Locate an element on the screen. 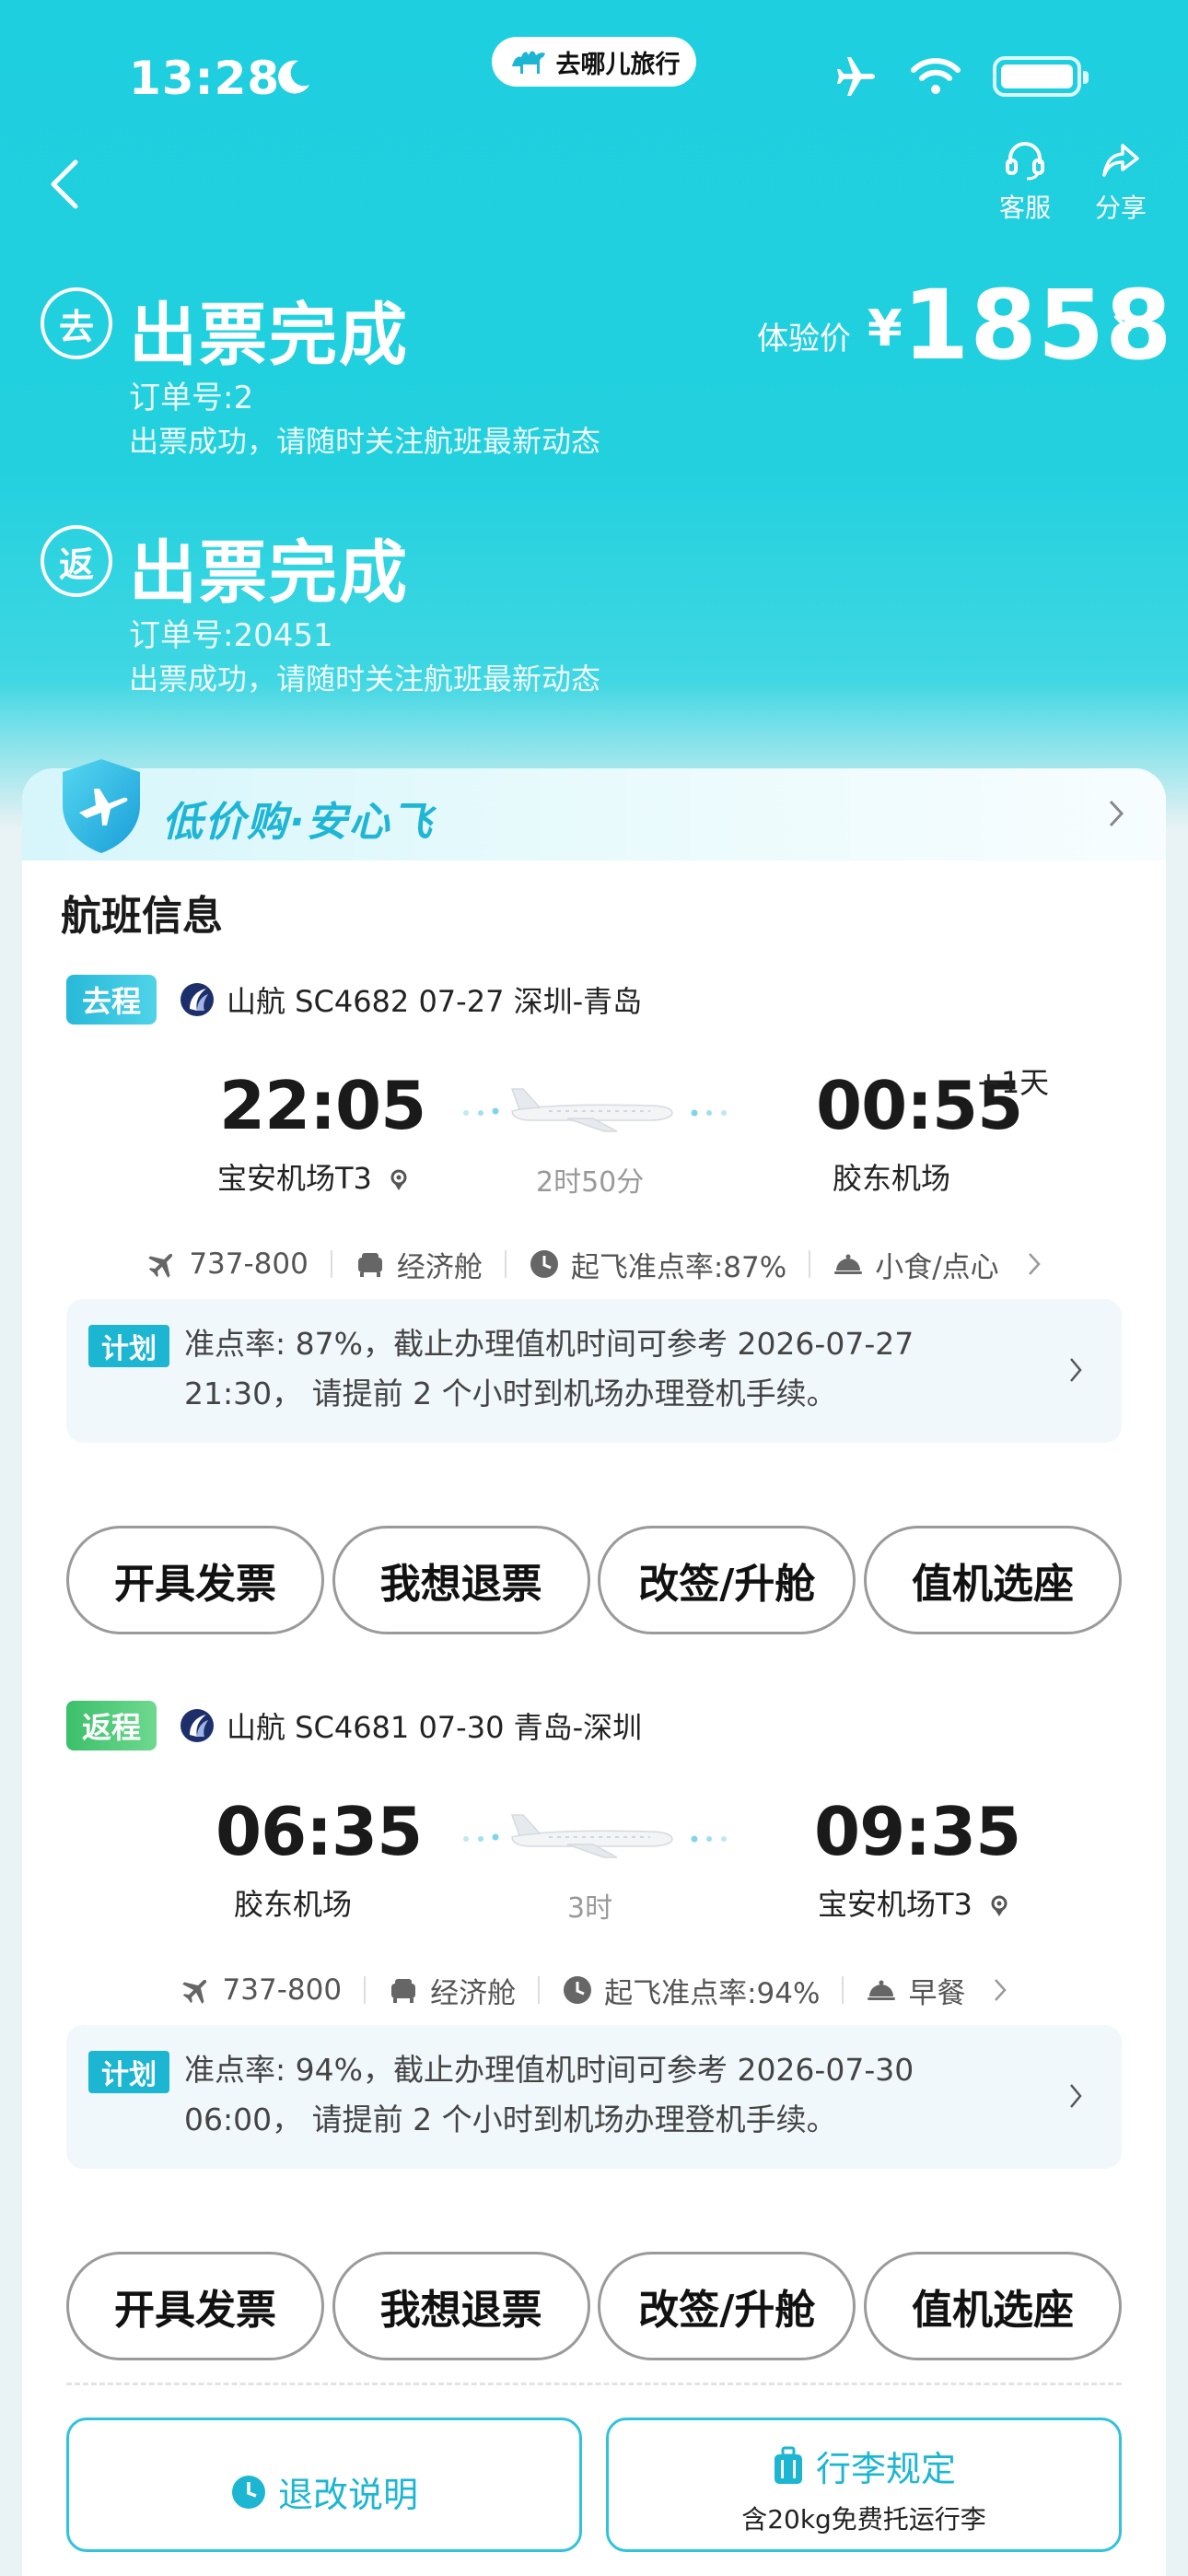 The width and height of the screenshot is (1188, 2576). status-time: 13:28 is located at coordinates (205, 78).